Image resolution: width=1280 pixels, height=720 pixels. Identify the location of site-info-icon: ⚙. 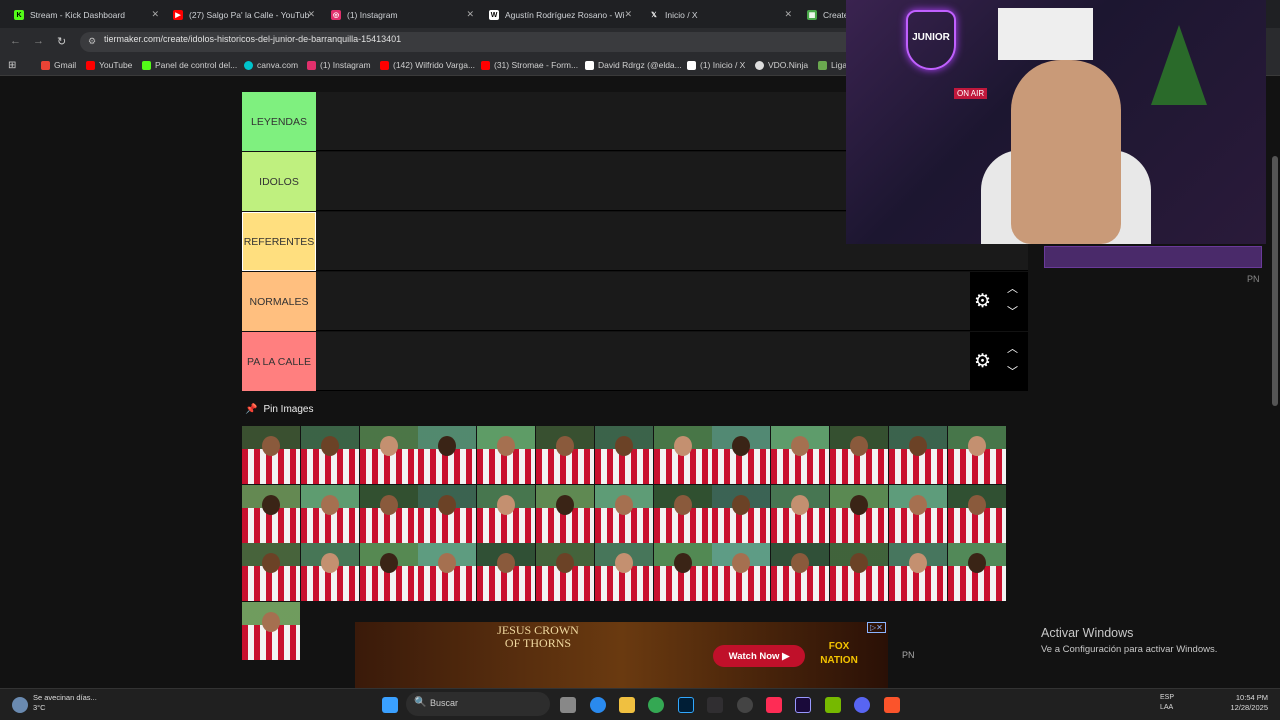
(92, 41).